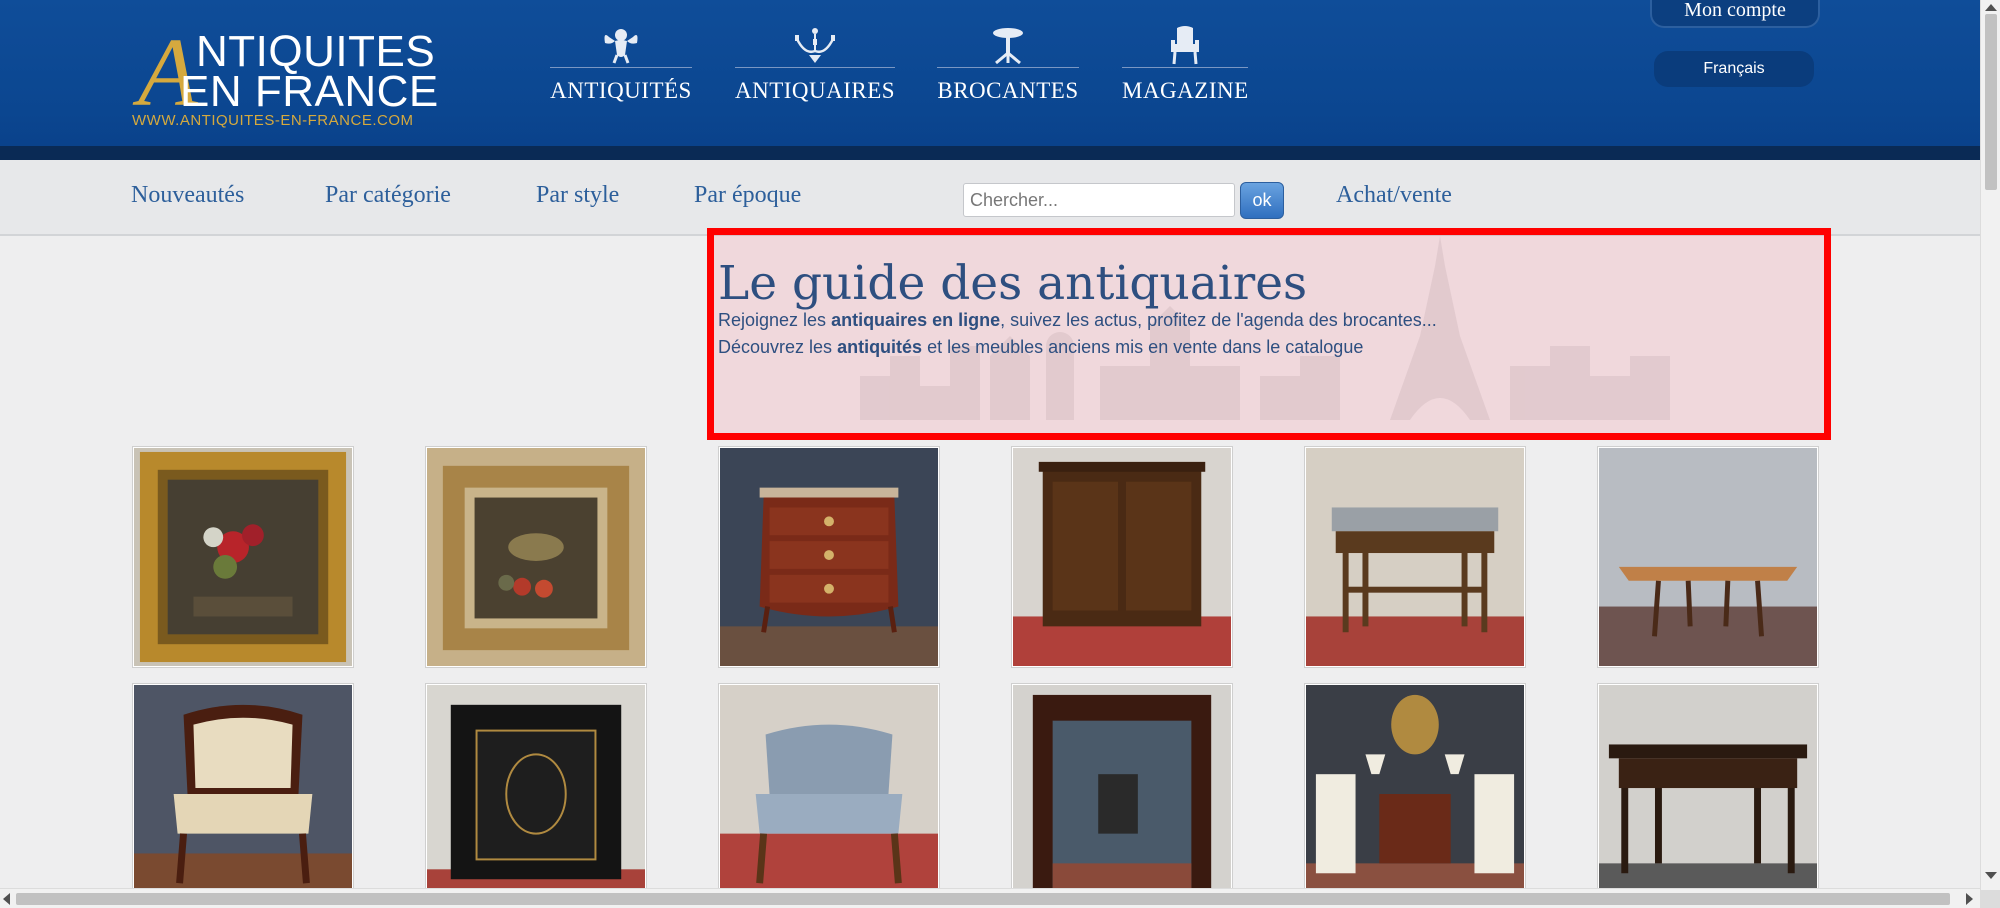  I want to click on nav-brocantes: BROCANTES, so click(1008, 67).